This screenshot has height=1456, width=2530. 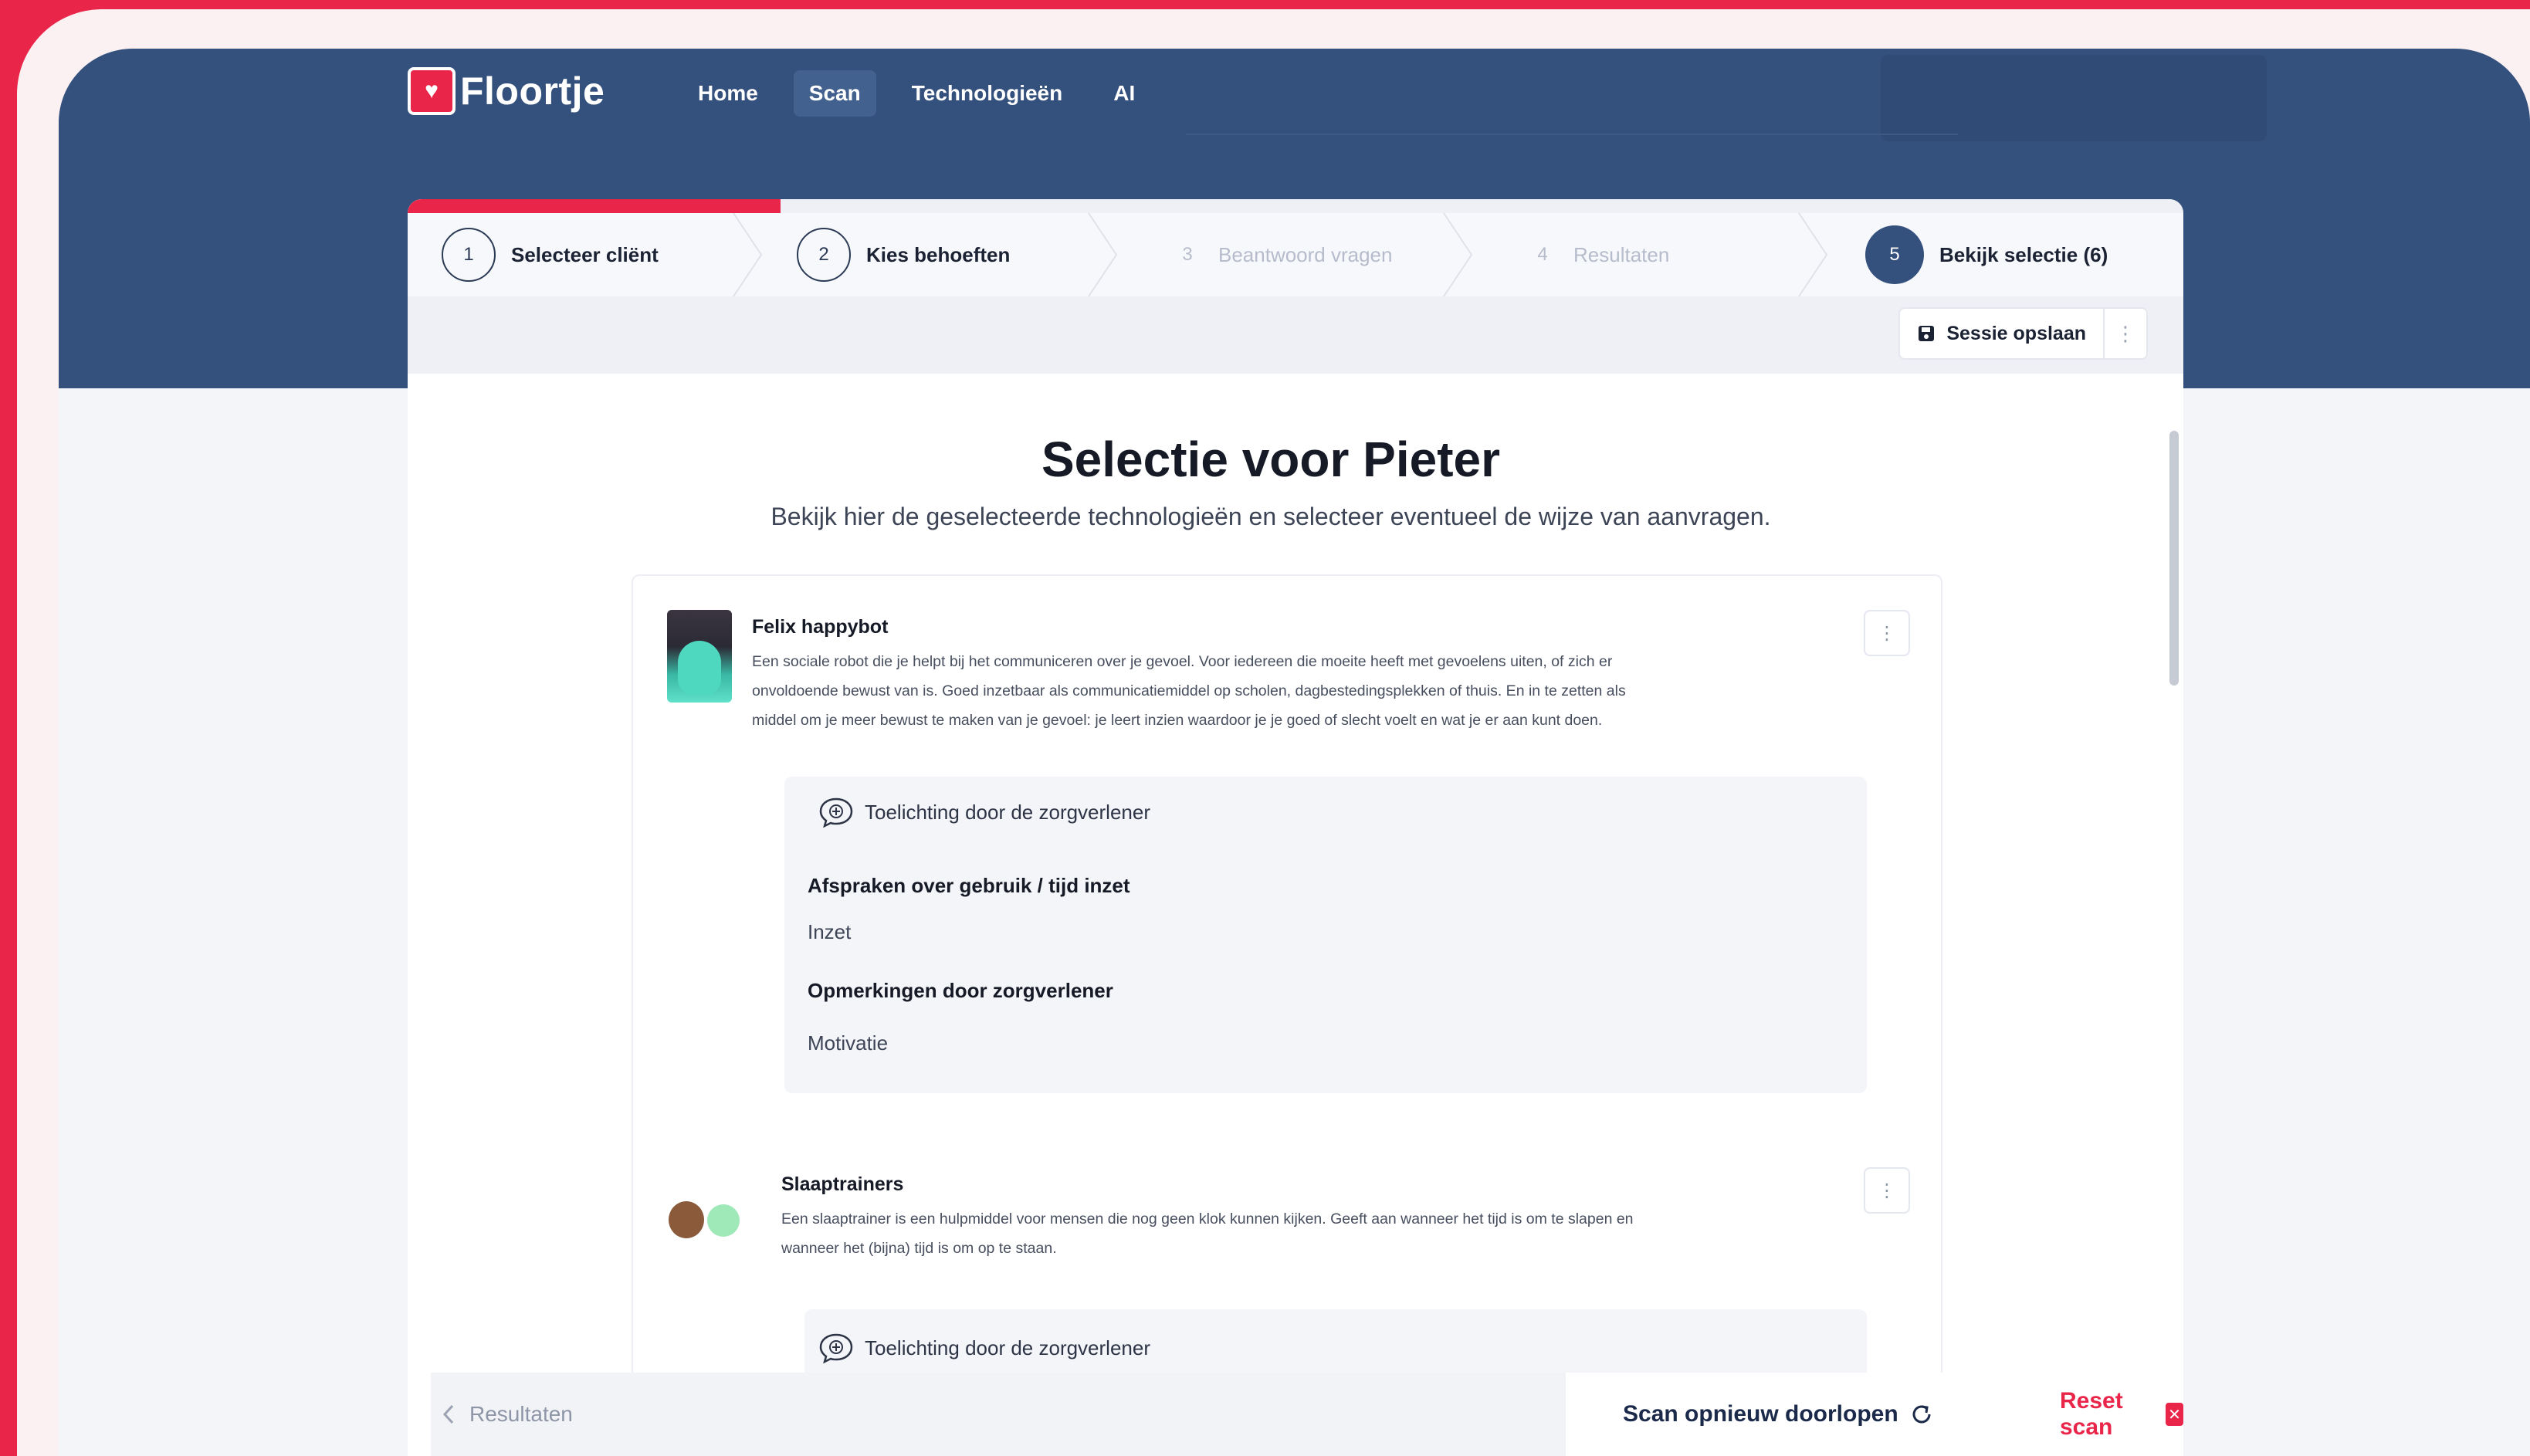 I want to click on save-session-button: Sessie opslaan, so click(x=2001, y=333).